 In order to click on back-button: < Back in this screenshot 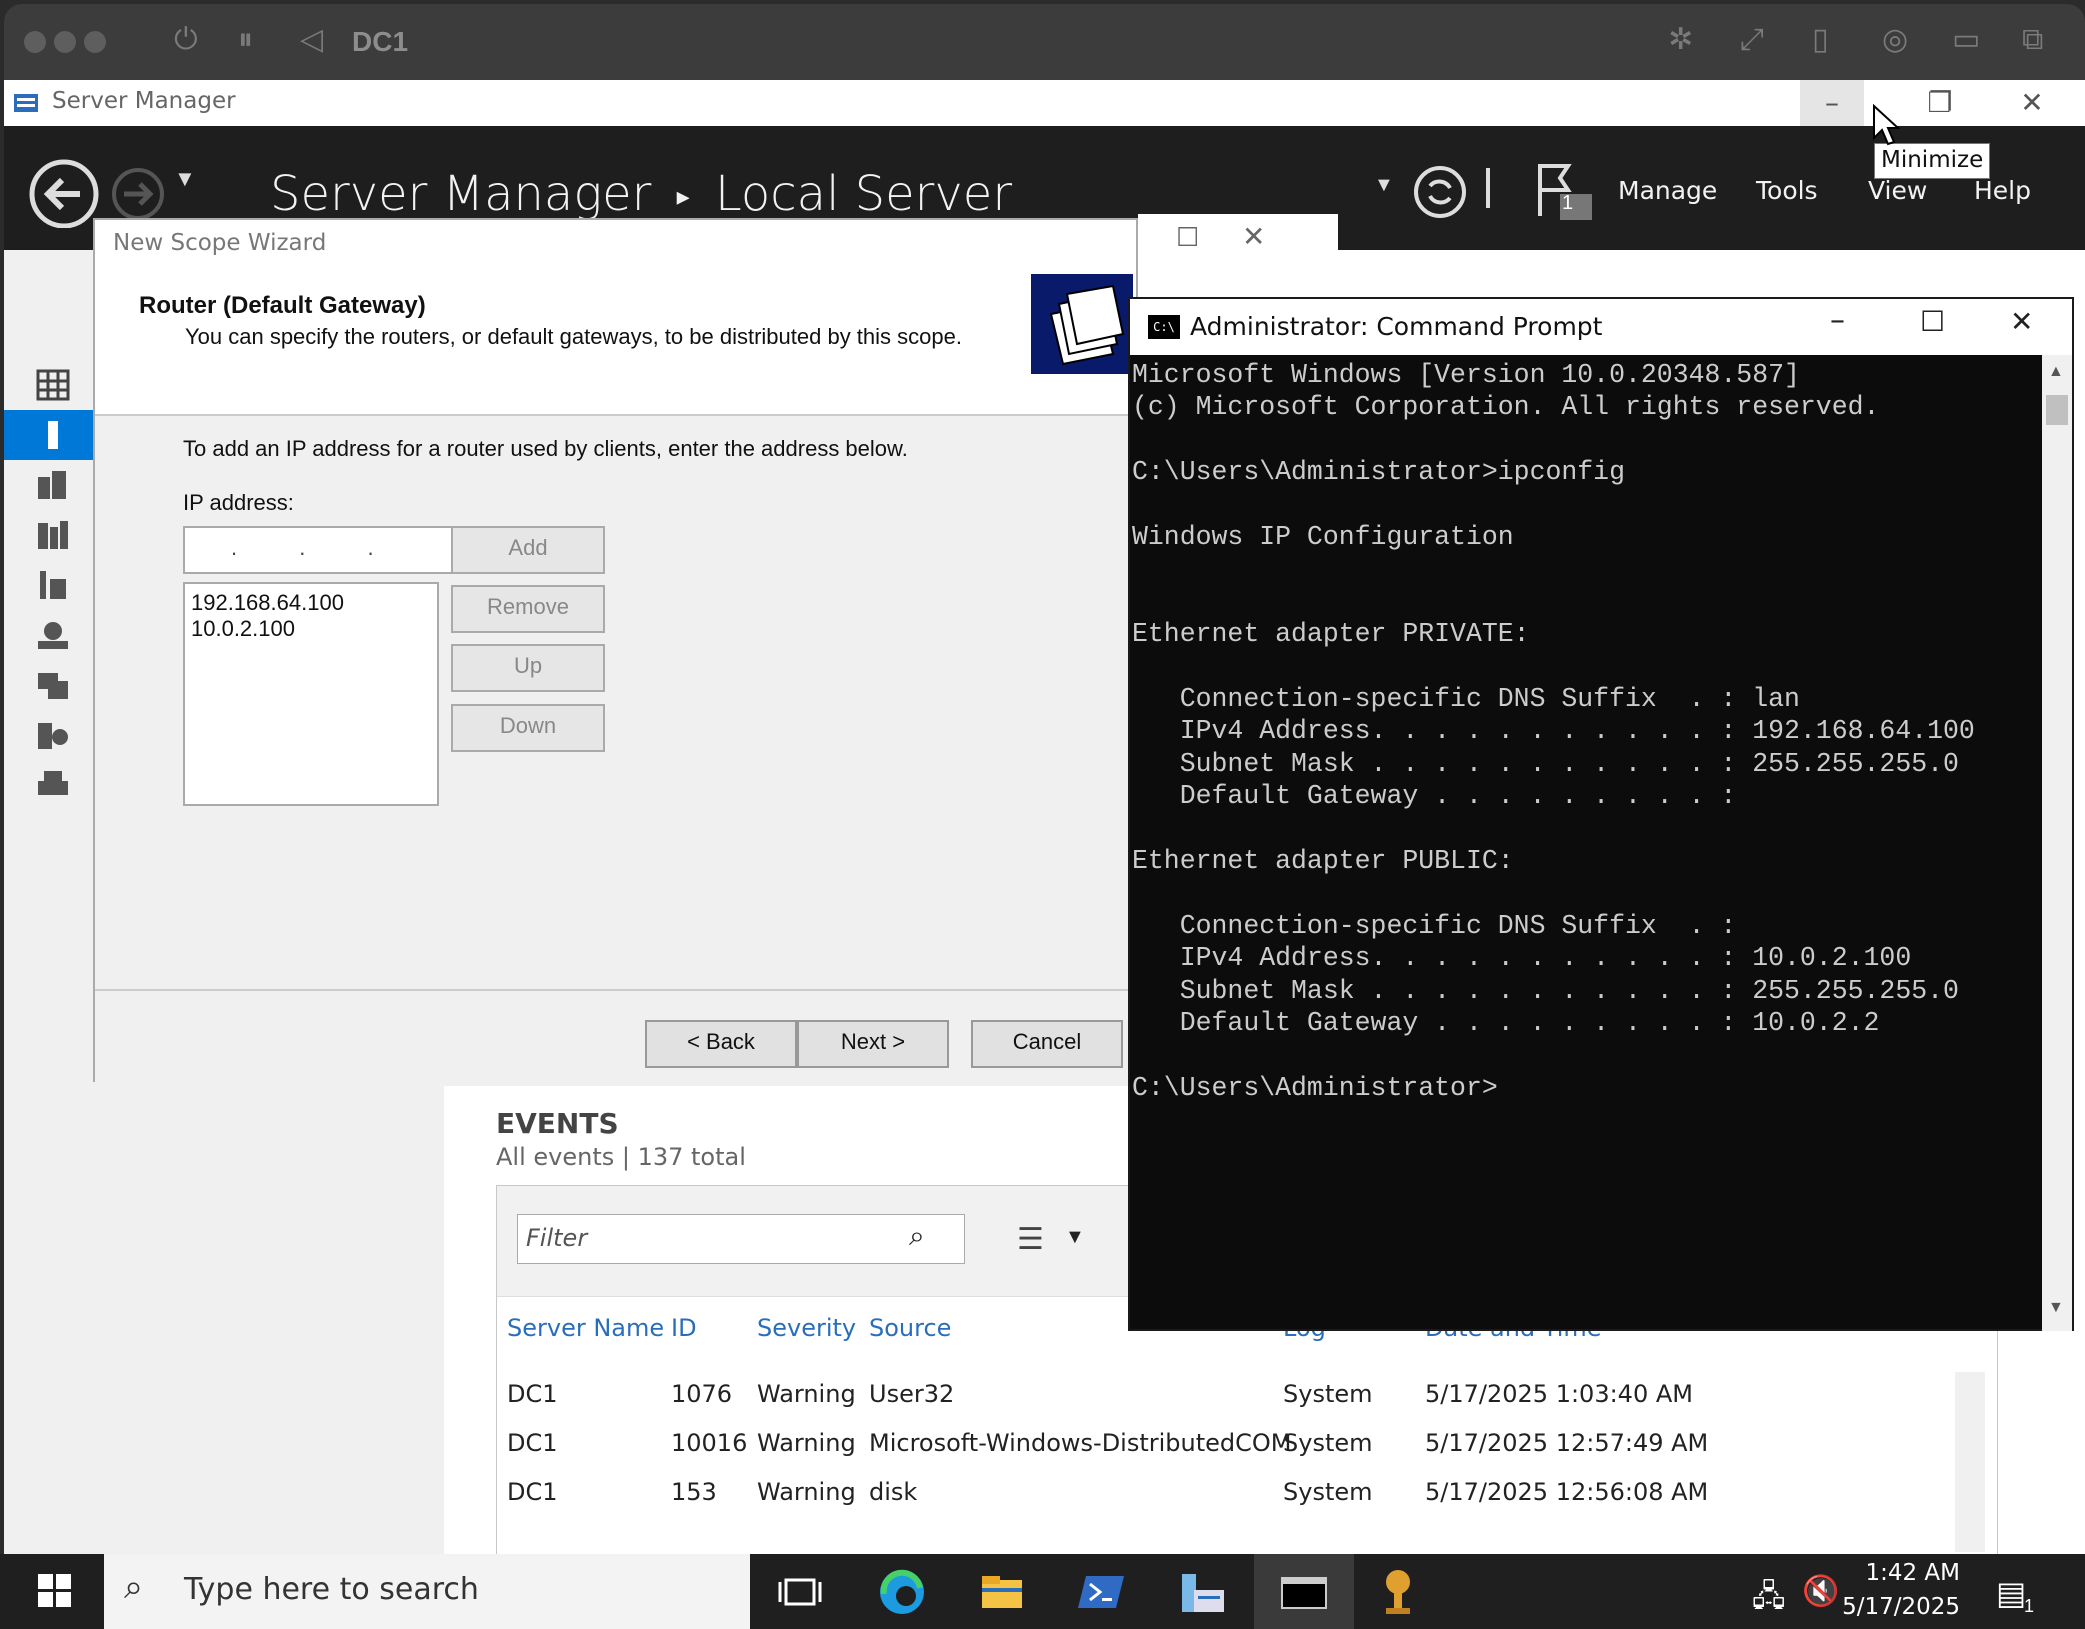, I will do `click(721, 1044)`.